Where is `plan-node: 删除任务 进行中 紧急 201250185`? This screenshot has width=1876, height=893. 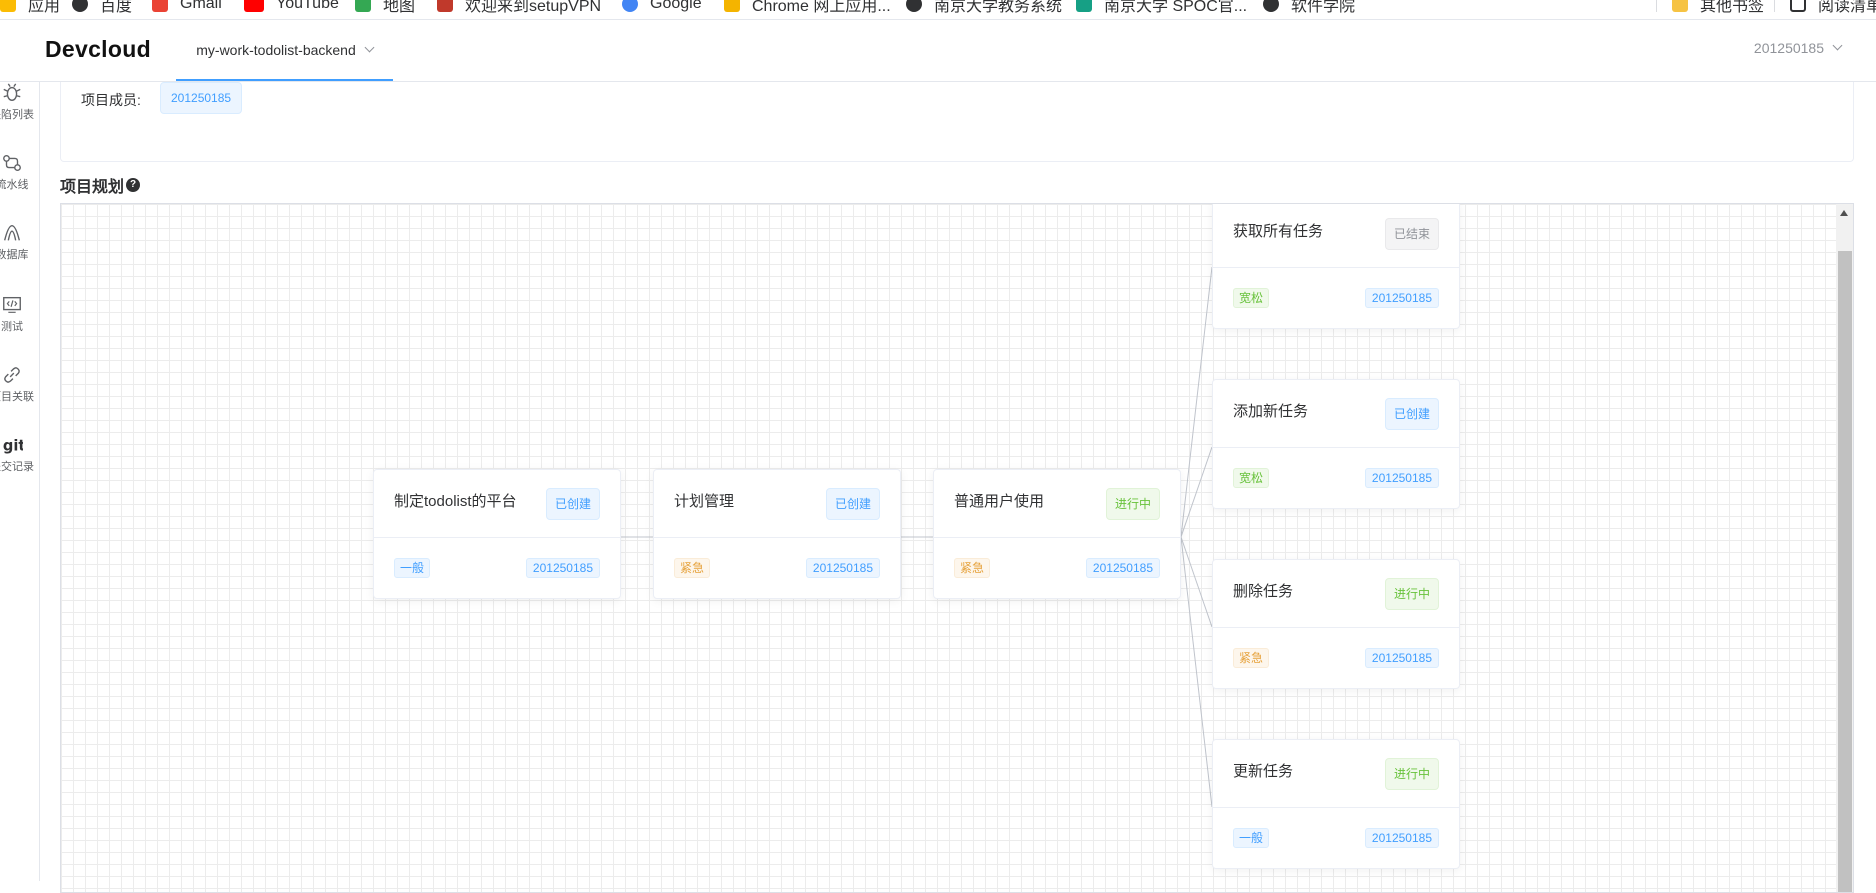 plan-node: 删除任务 进行中 紧急 201250185 is located at coordinates (1336, 624).